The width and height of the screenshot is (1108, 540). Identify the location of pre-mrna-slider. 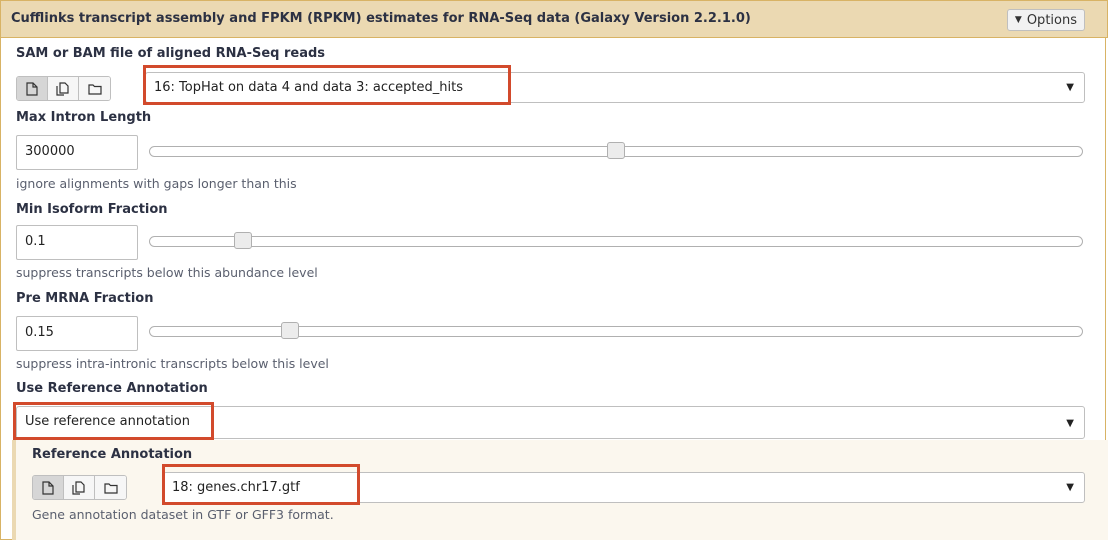
(616, 330).